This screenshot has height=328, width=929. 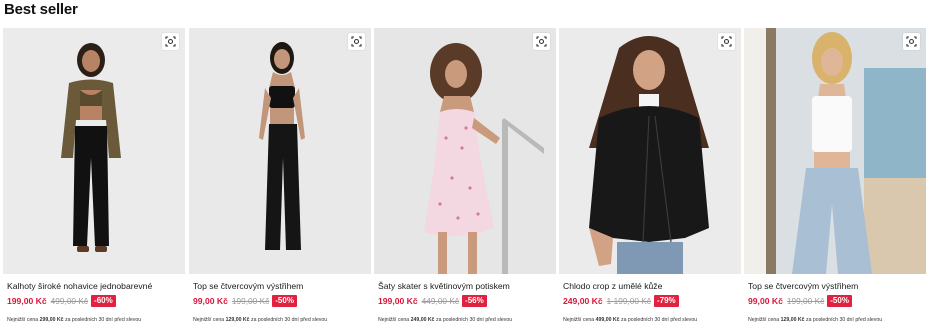 What do you see at coordinates (103, 301) in the screenshot?
I see `discount-badge: -60%` at bounding box center [103, 301].